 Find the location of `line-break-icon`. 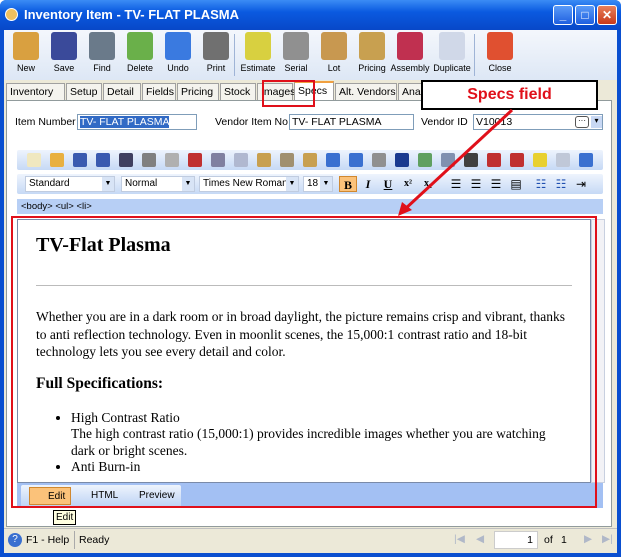

line-break-icon is located at coordinates (586, 160).